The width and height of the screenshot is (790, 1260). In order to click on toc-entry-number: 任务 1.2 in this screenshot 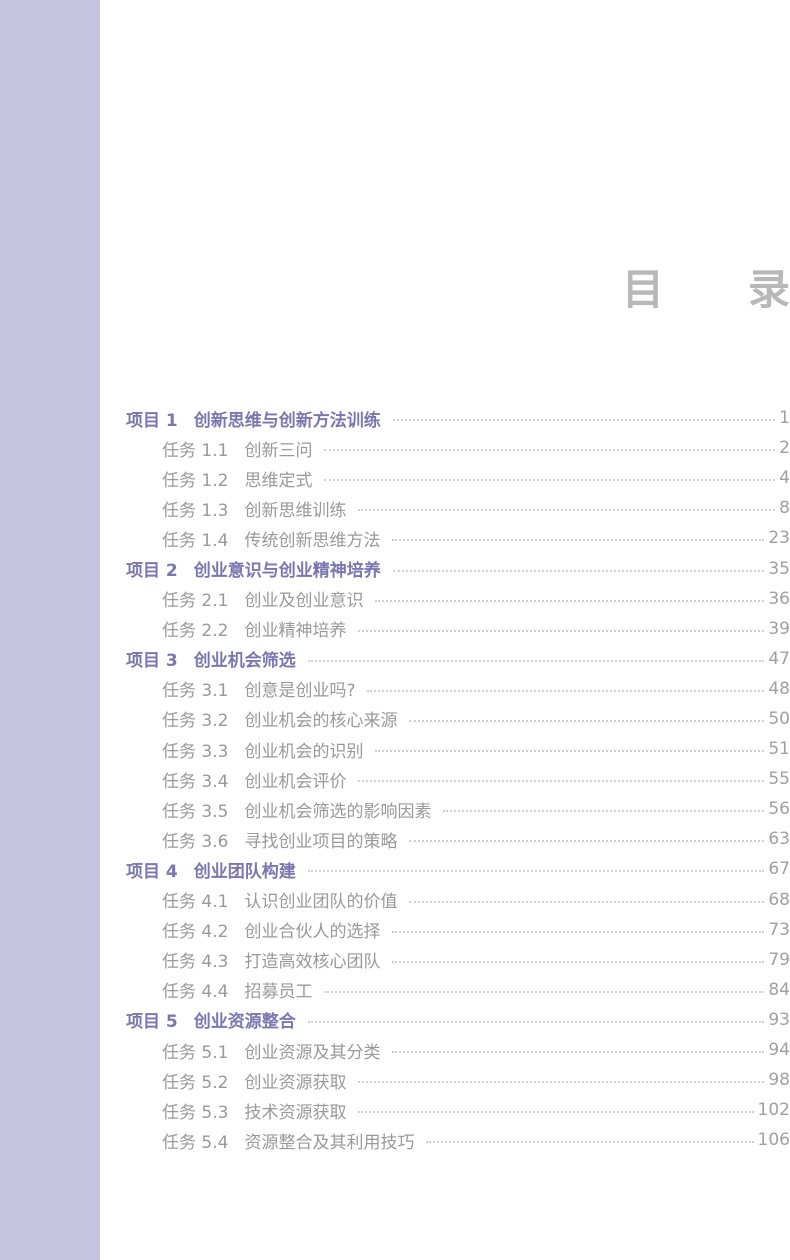, I will do `click(195, 480)`.